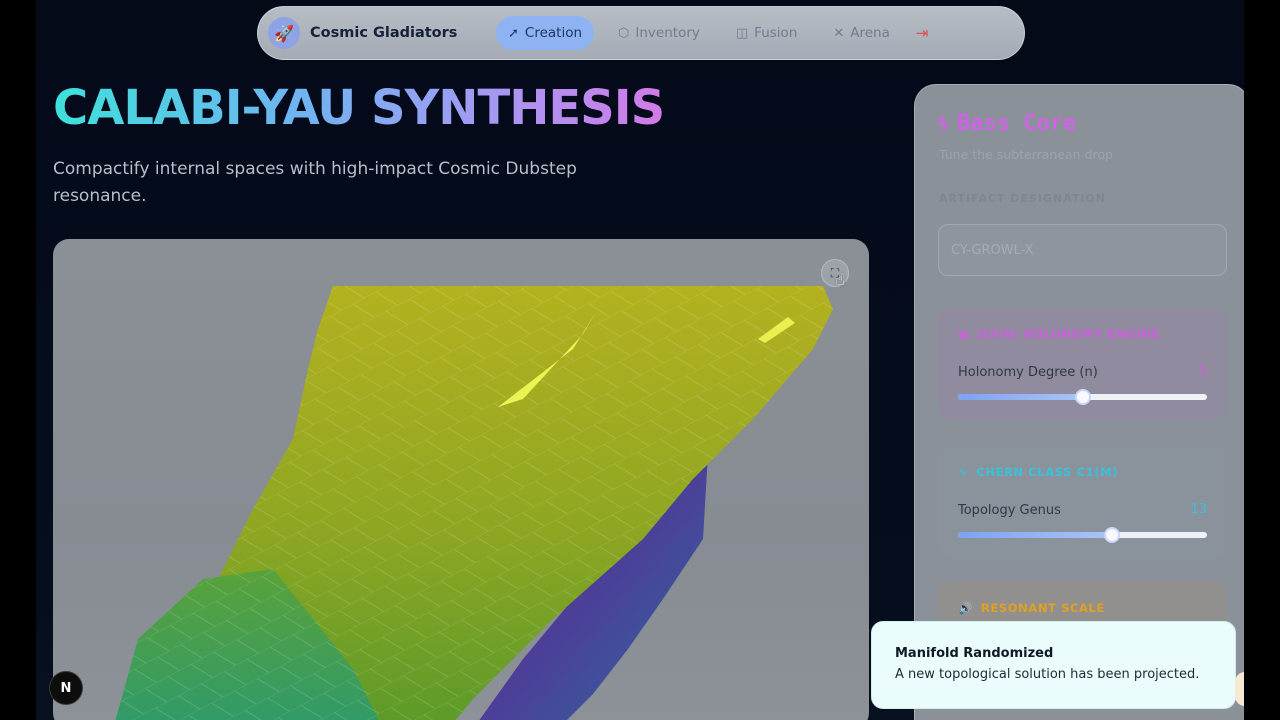 The height and width of the screenshot is (720, 1280). Describe the element at coordinates (963, 472) in the screenshot. I see `pulse-icon: ∿` at that location.